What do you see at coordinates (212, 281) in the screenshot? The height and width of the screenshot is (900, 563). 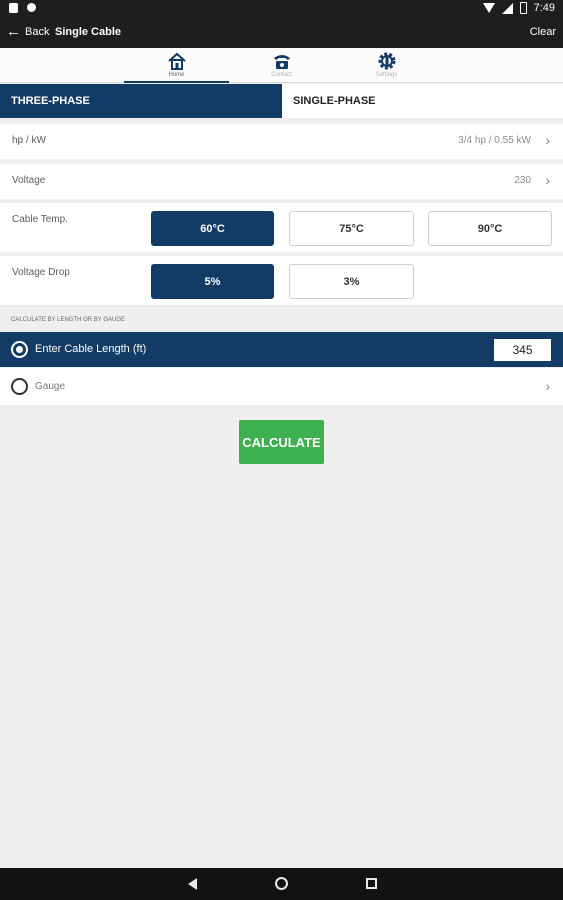 I see `voltage-drop-option-5: 5%` at bounding box center [212, 281].